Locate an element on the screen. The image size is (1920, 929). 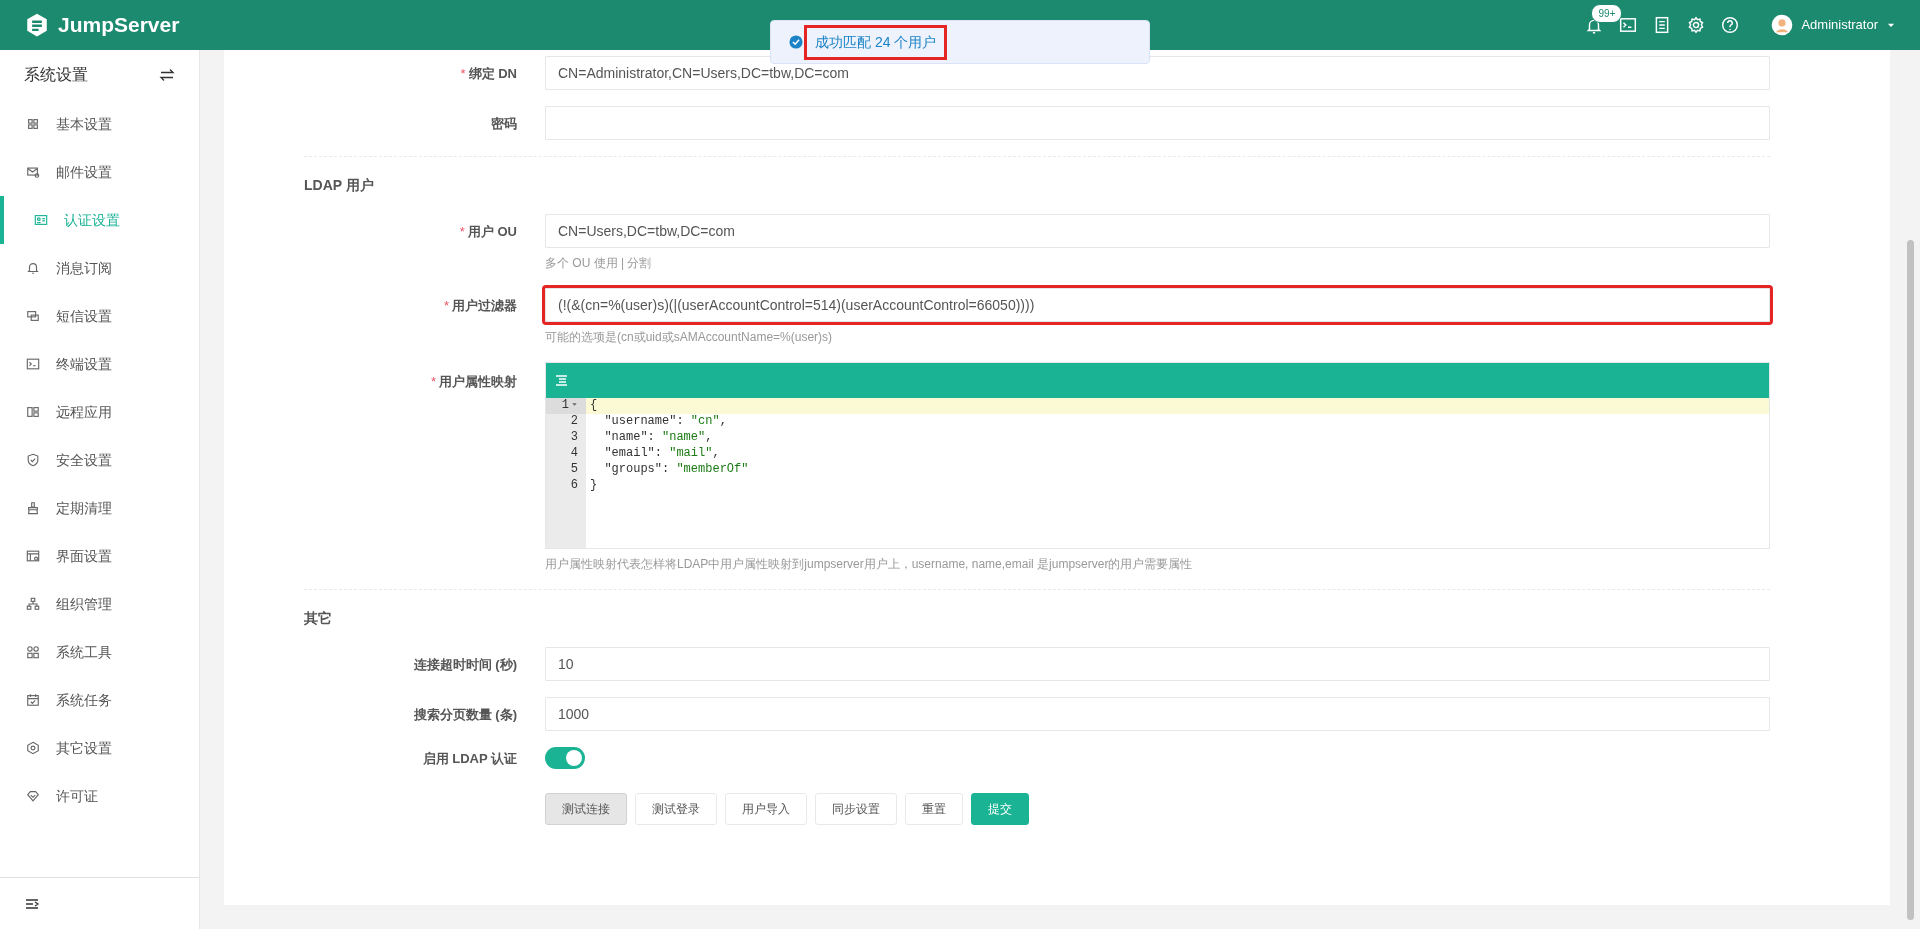
line-number: 2 is located at coordinates (574, 422).